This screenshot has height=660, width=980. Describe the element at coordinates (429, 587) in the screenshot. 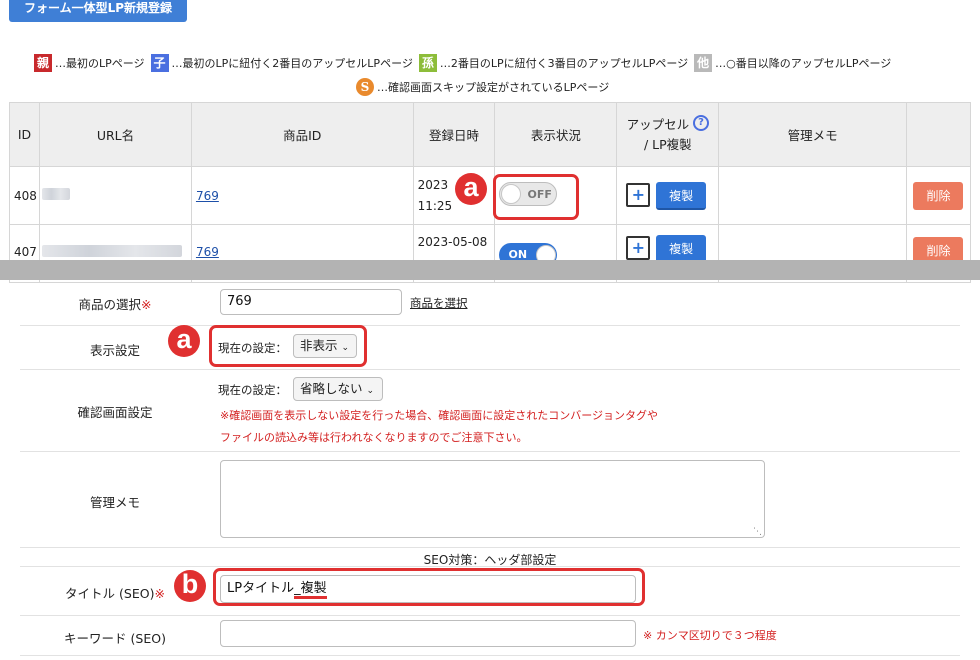

I see `highlight-title-box` at that location.